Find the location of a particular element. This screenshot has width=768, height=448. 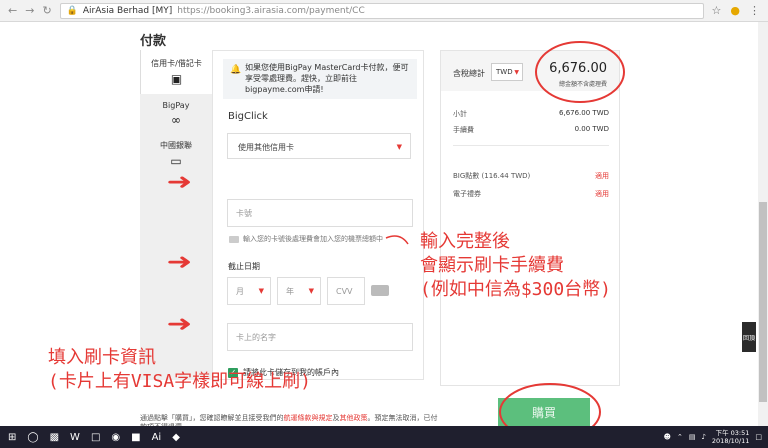

reload-icon: ↻ is located at coordinates (46, 10).